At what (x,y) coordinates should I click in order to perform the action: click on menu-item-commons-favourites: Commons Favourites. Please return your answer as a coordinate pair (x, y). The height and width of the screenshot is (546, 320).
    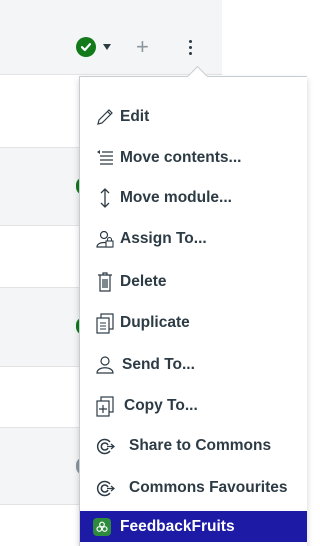
    Looking at the image, I should click on (193, 488).